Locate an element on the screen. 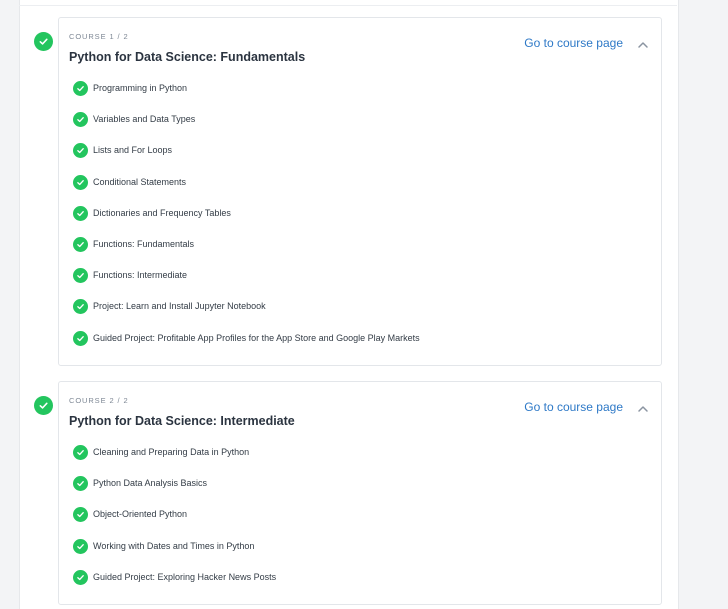 The width and height of the screenshot is (728, 609). lesson-item: Working with Dates and Times in Python is located at coordinates (174, 554).